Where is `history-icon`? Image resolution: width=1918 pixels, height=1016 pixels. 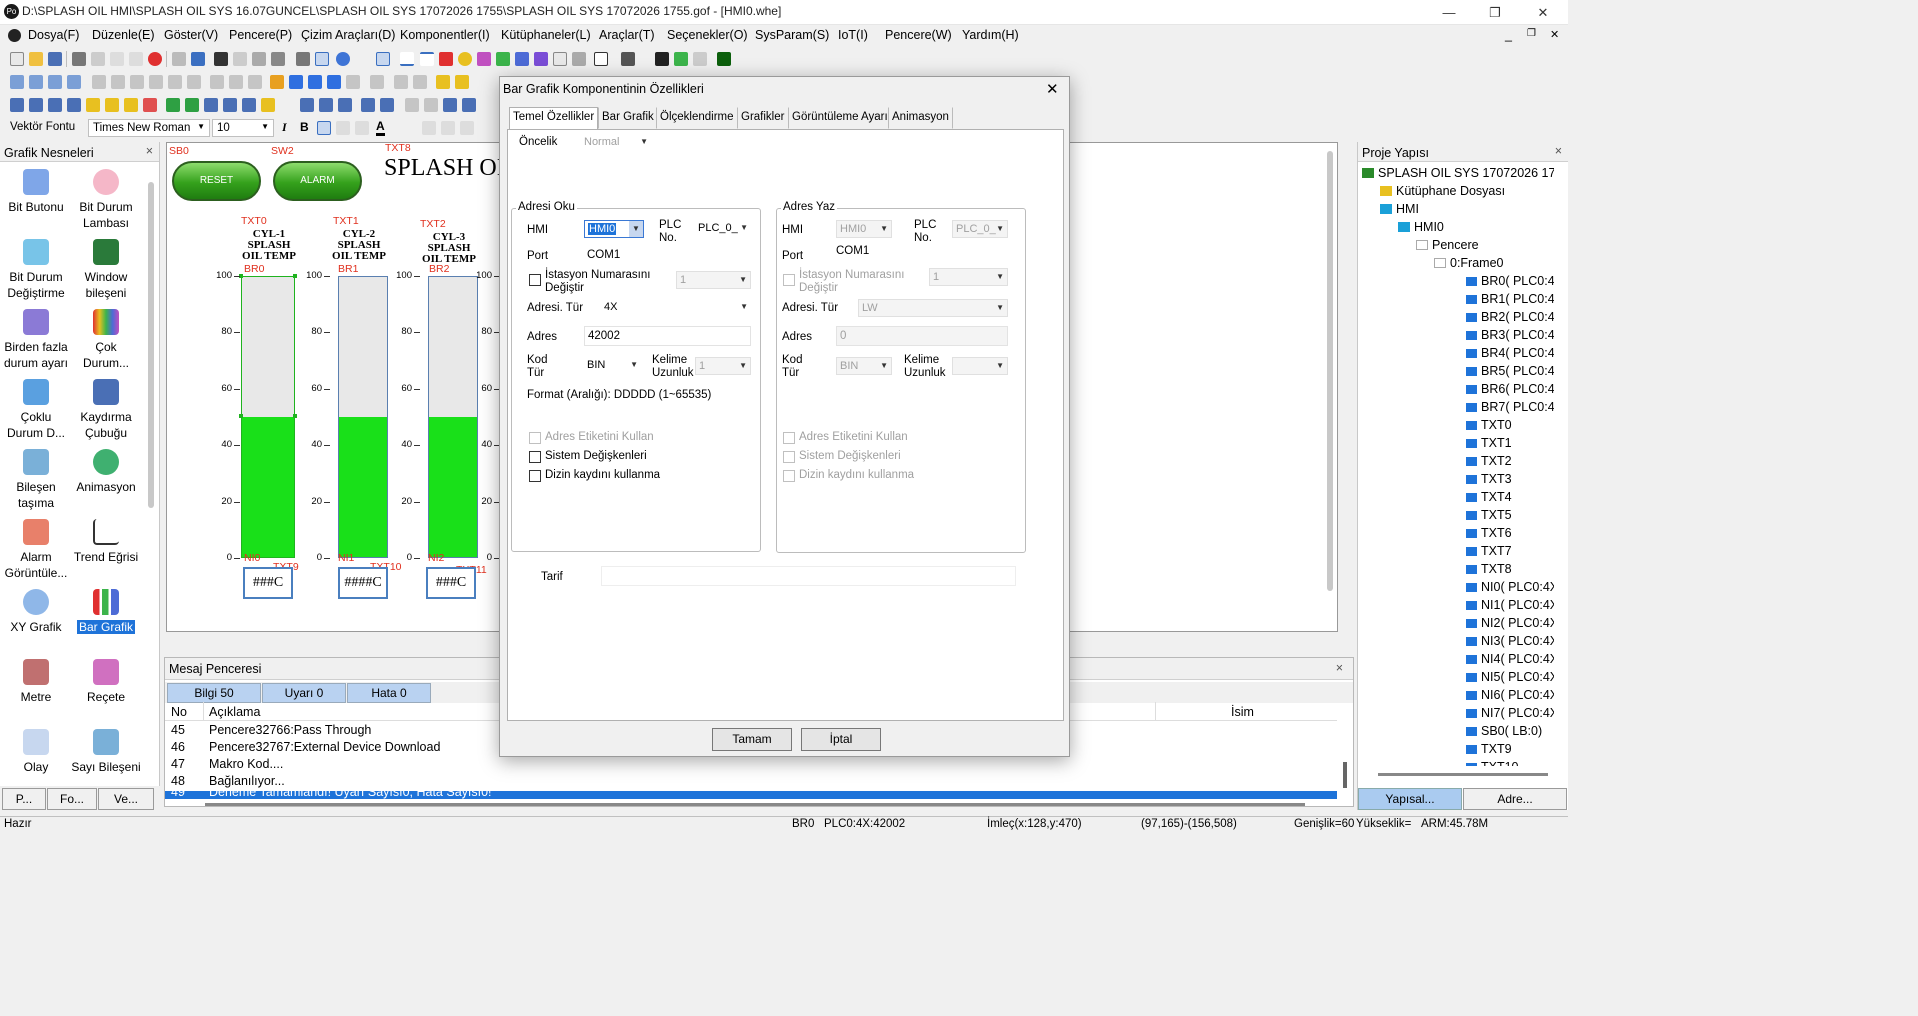 history-icon is located at coordinates (431, 105).